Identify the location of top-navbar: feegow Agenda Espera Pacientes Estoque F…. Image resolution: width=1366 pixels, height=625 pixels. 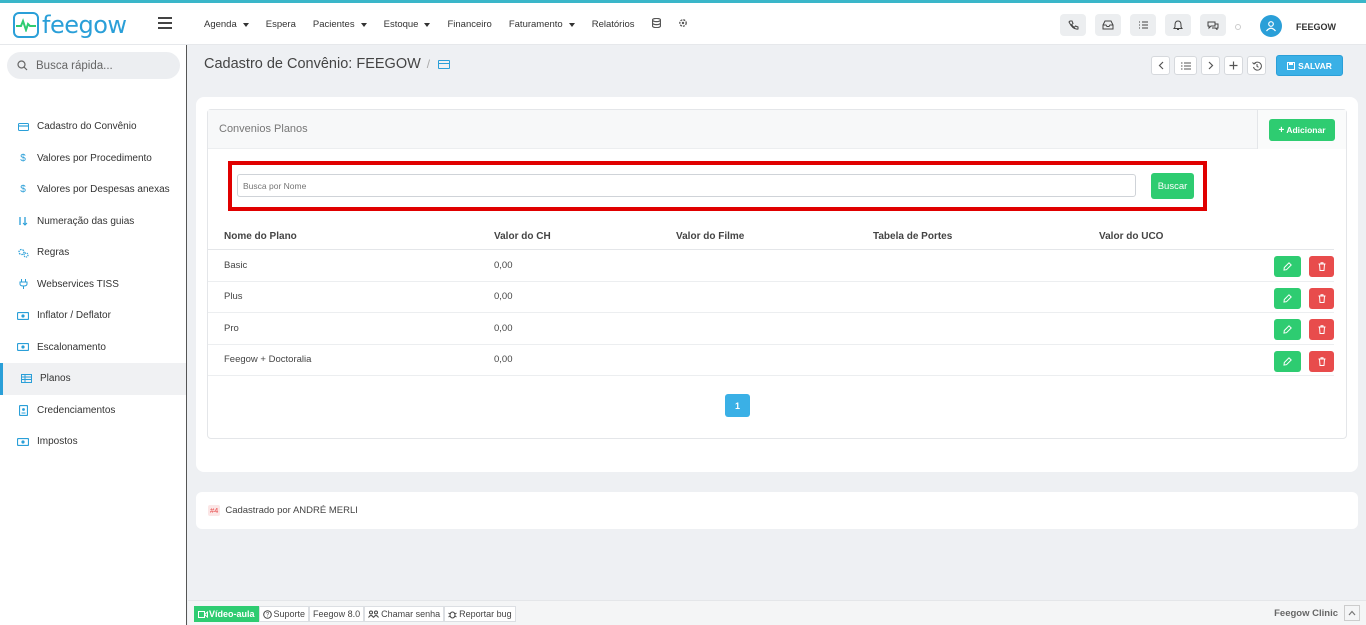
(683, 24).